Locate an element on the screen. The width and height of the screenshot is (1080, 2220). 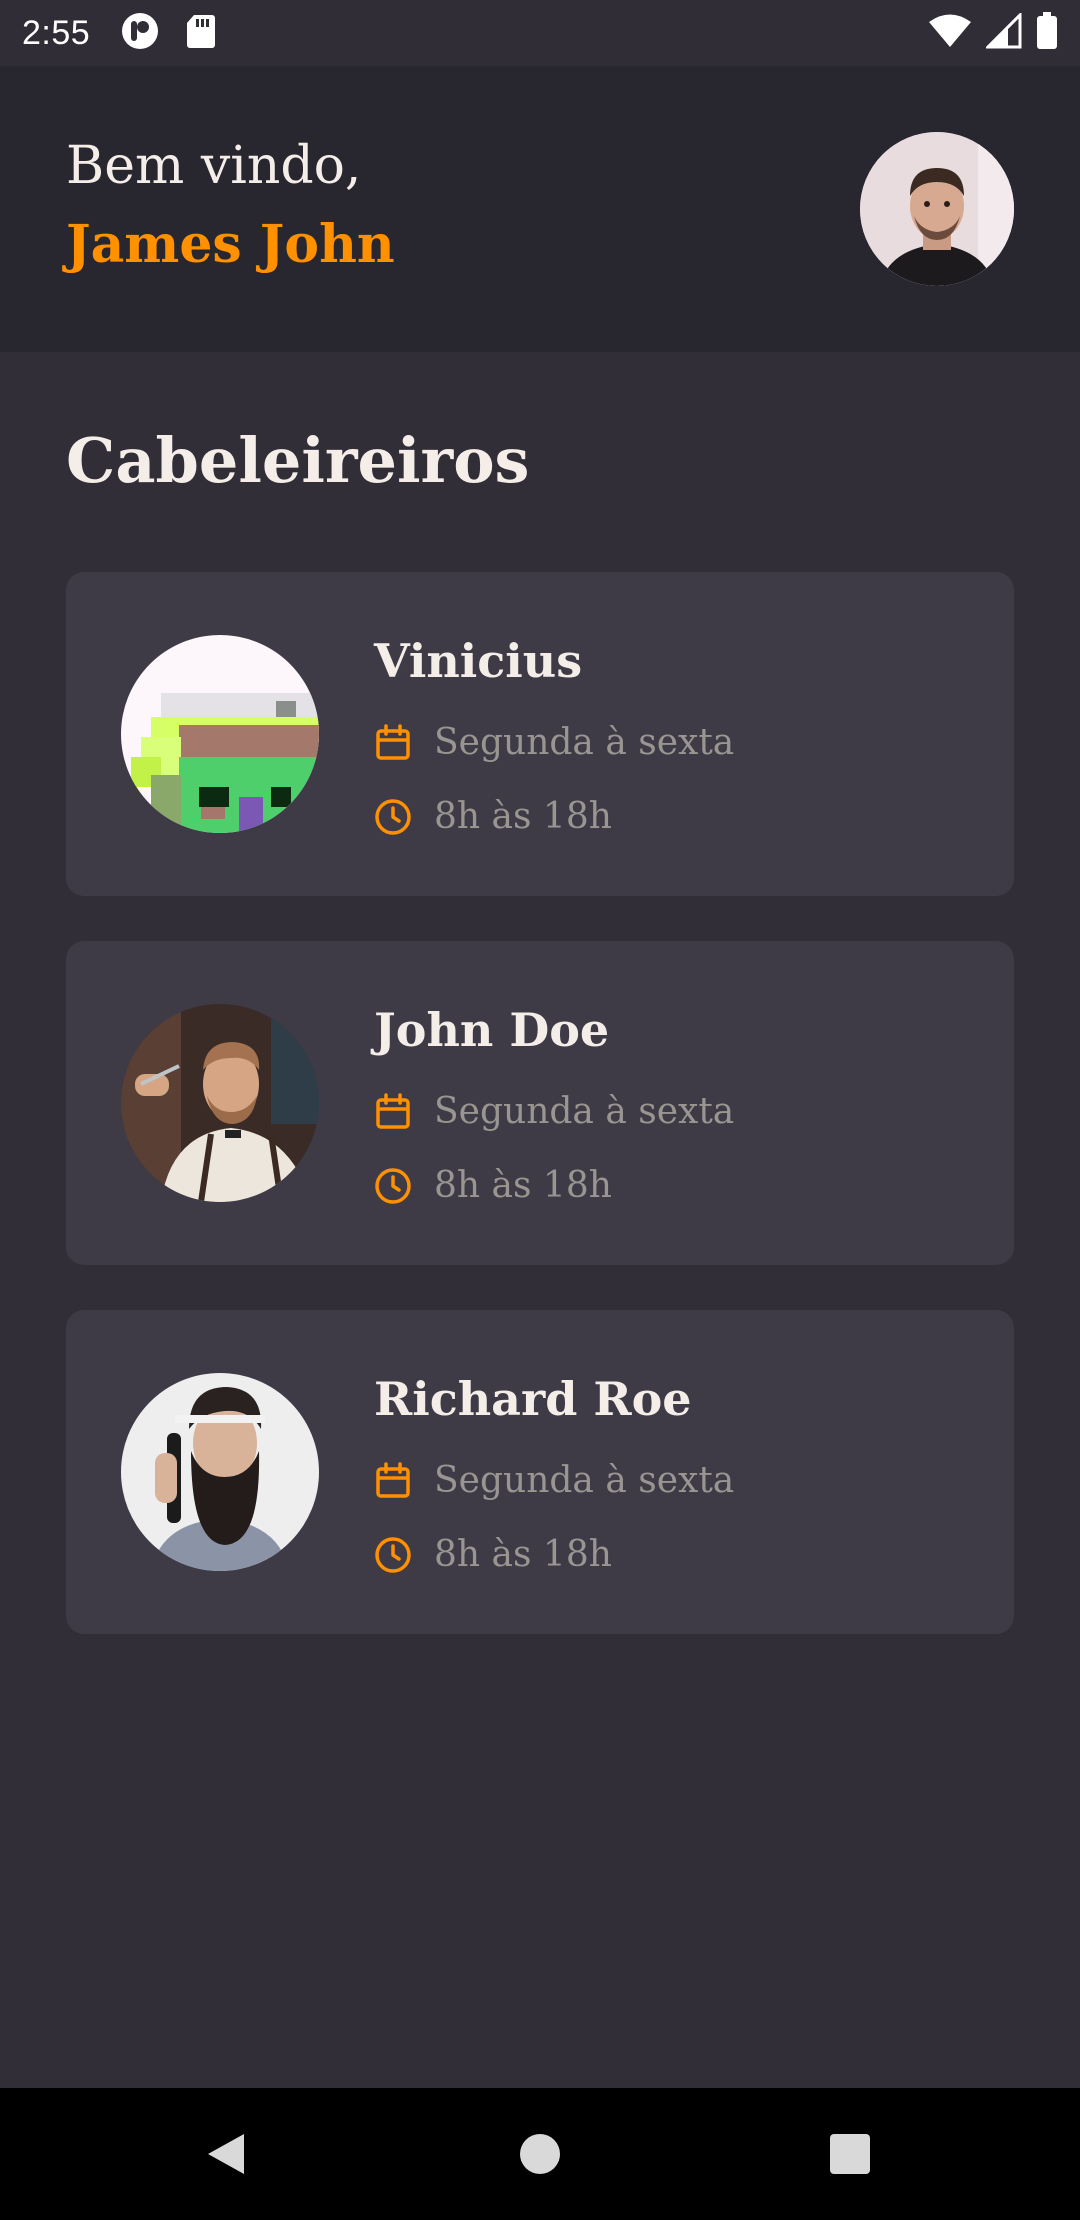
provider-name: Vinicius is located at coordinates (478, 661).